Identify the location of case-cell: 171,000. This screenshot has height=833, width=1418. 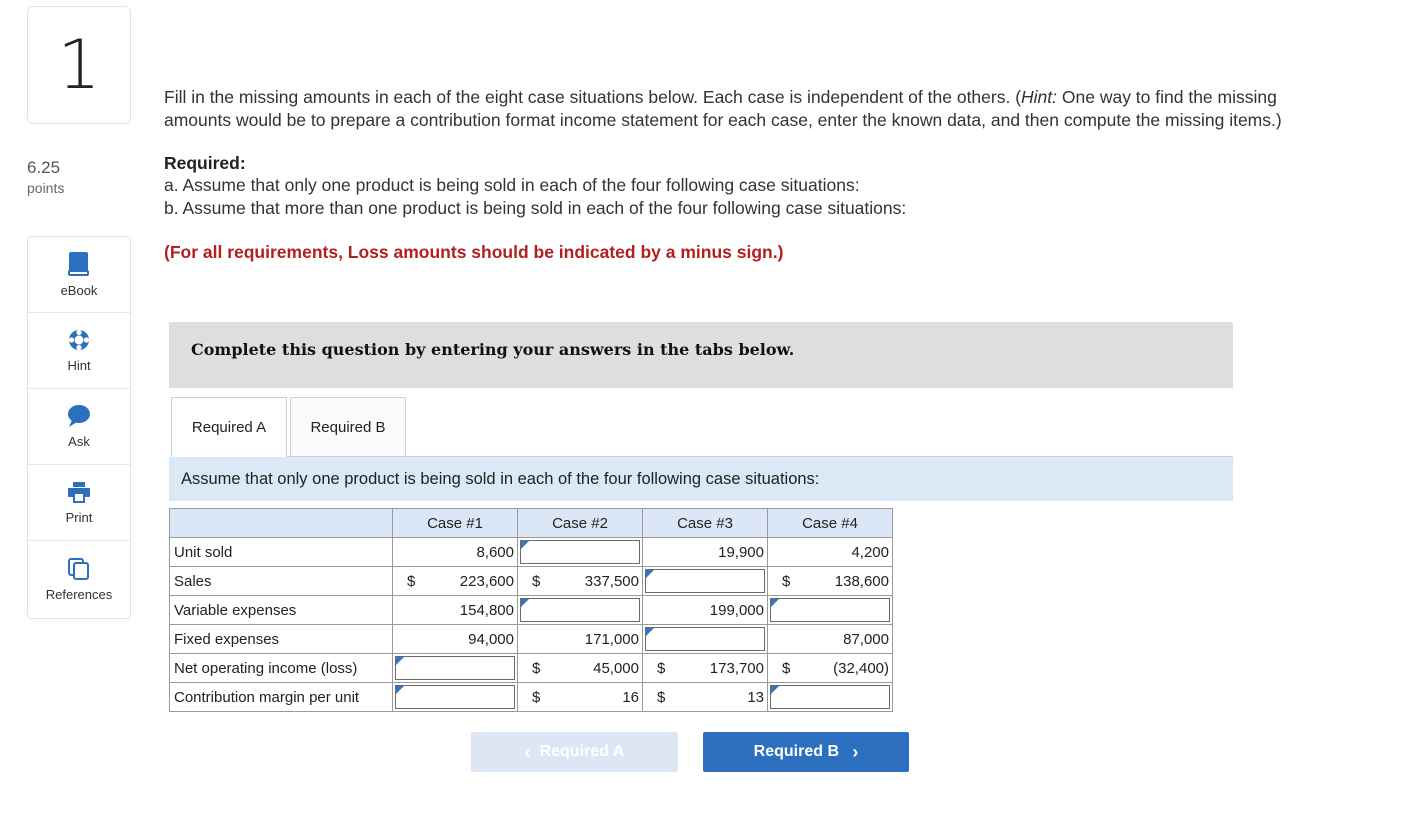
(580, 639).